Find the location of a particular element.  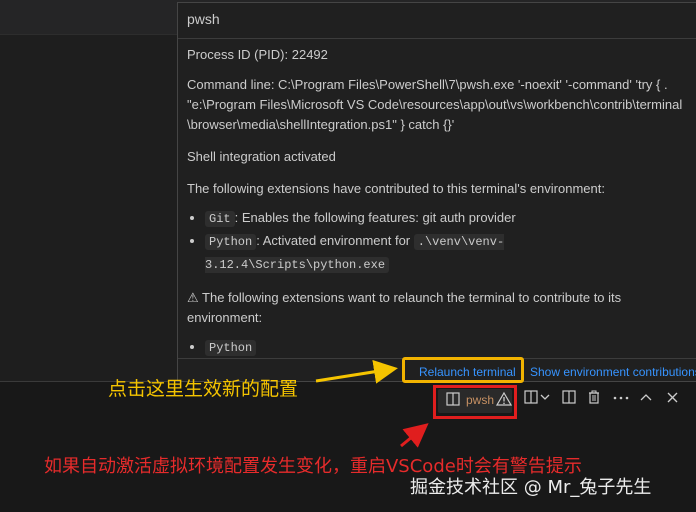

split-icon is located at coordinates (531, 397).